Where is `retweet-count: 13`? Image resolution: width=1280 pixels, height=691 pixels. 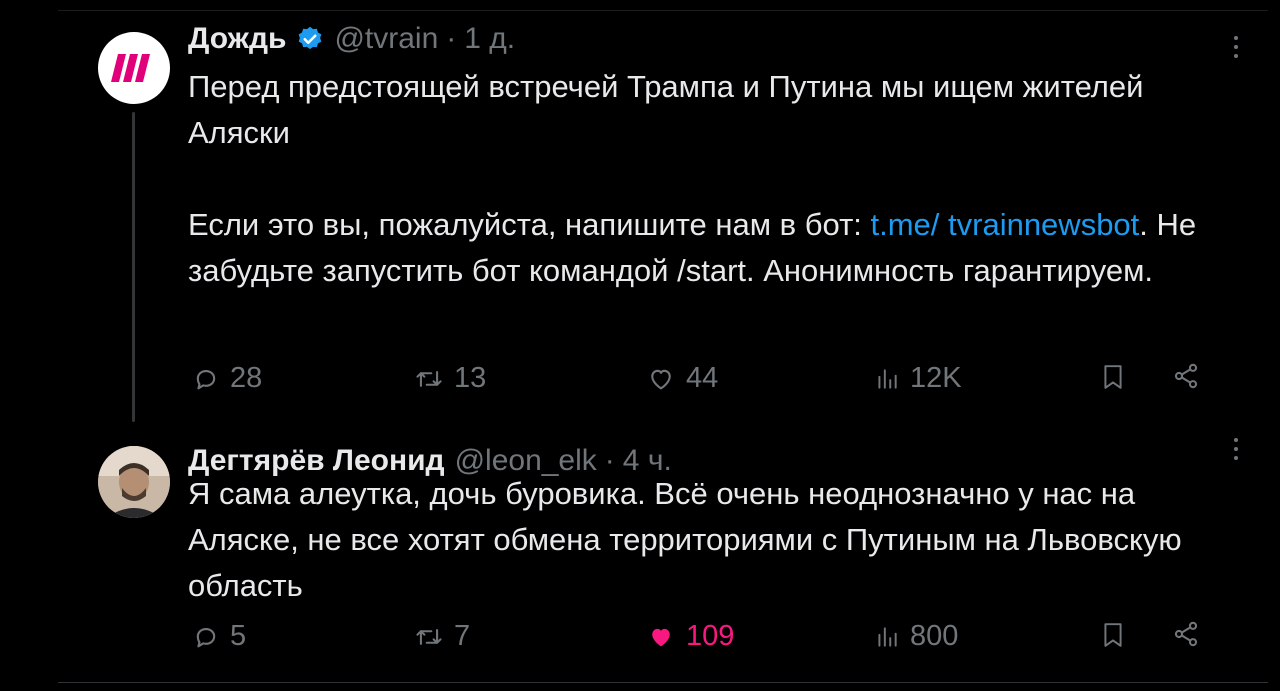 retweet-count: 13 is located at coordinates (470, 378).